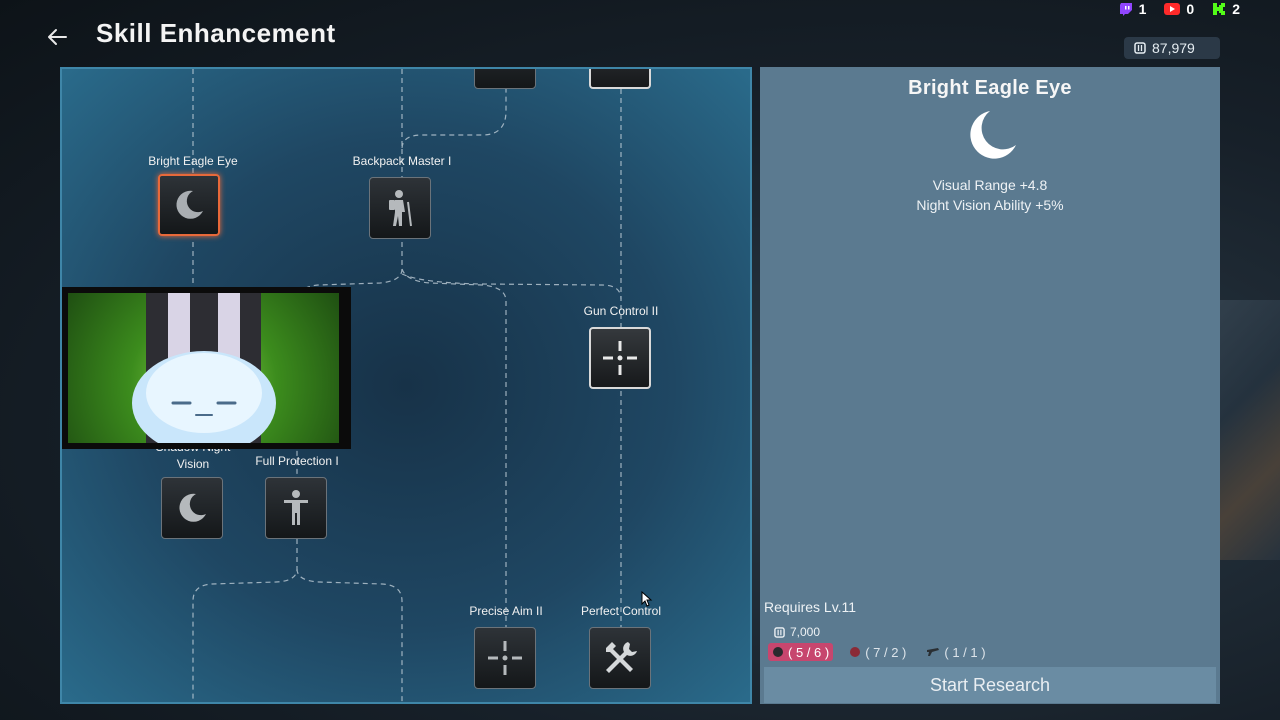  Describe the element at coordinates (402, 161) in the screenshot. I see `skill-label: Backpack Master I` at that location.